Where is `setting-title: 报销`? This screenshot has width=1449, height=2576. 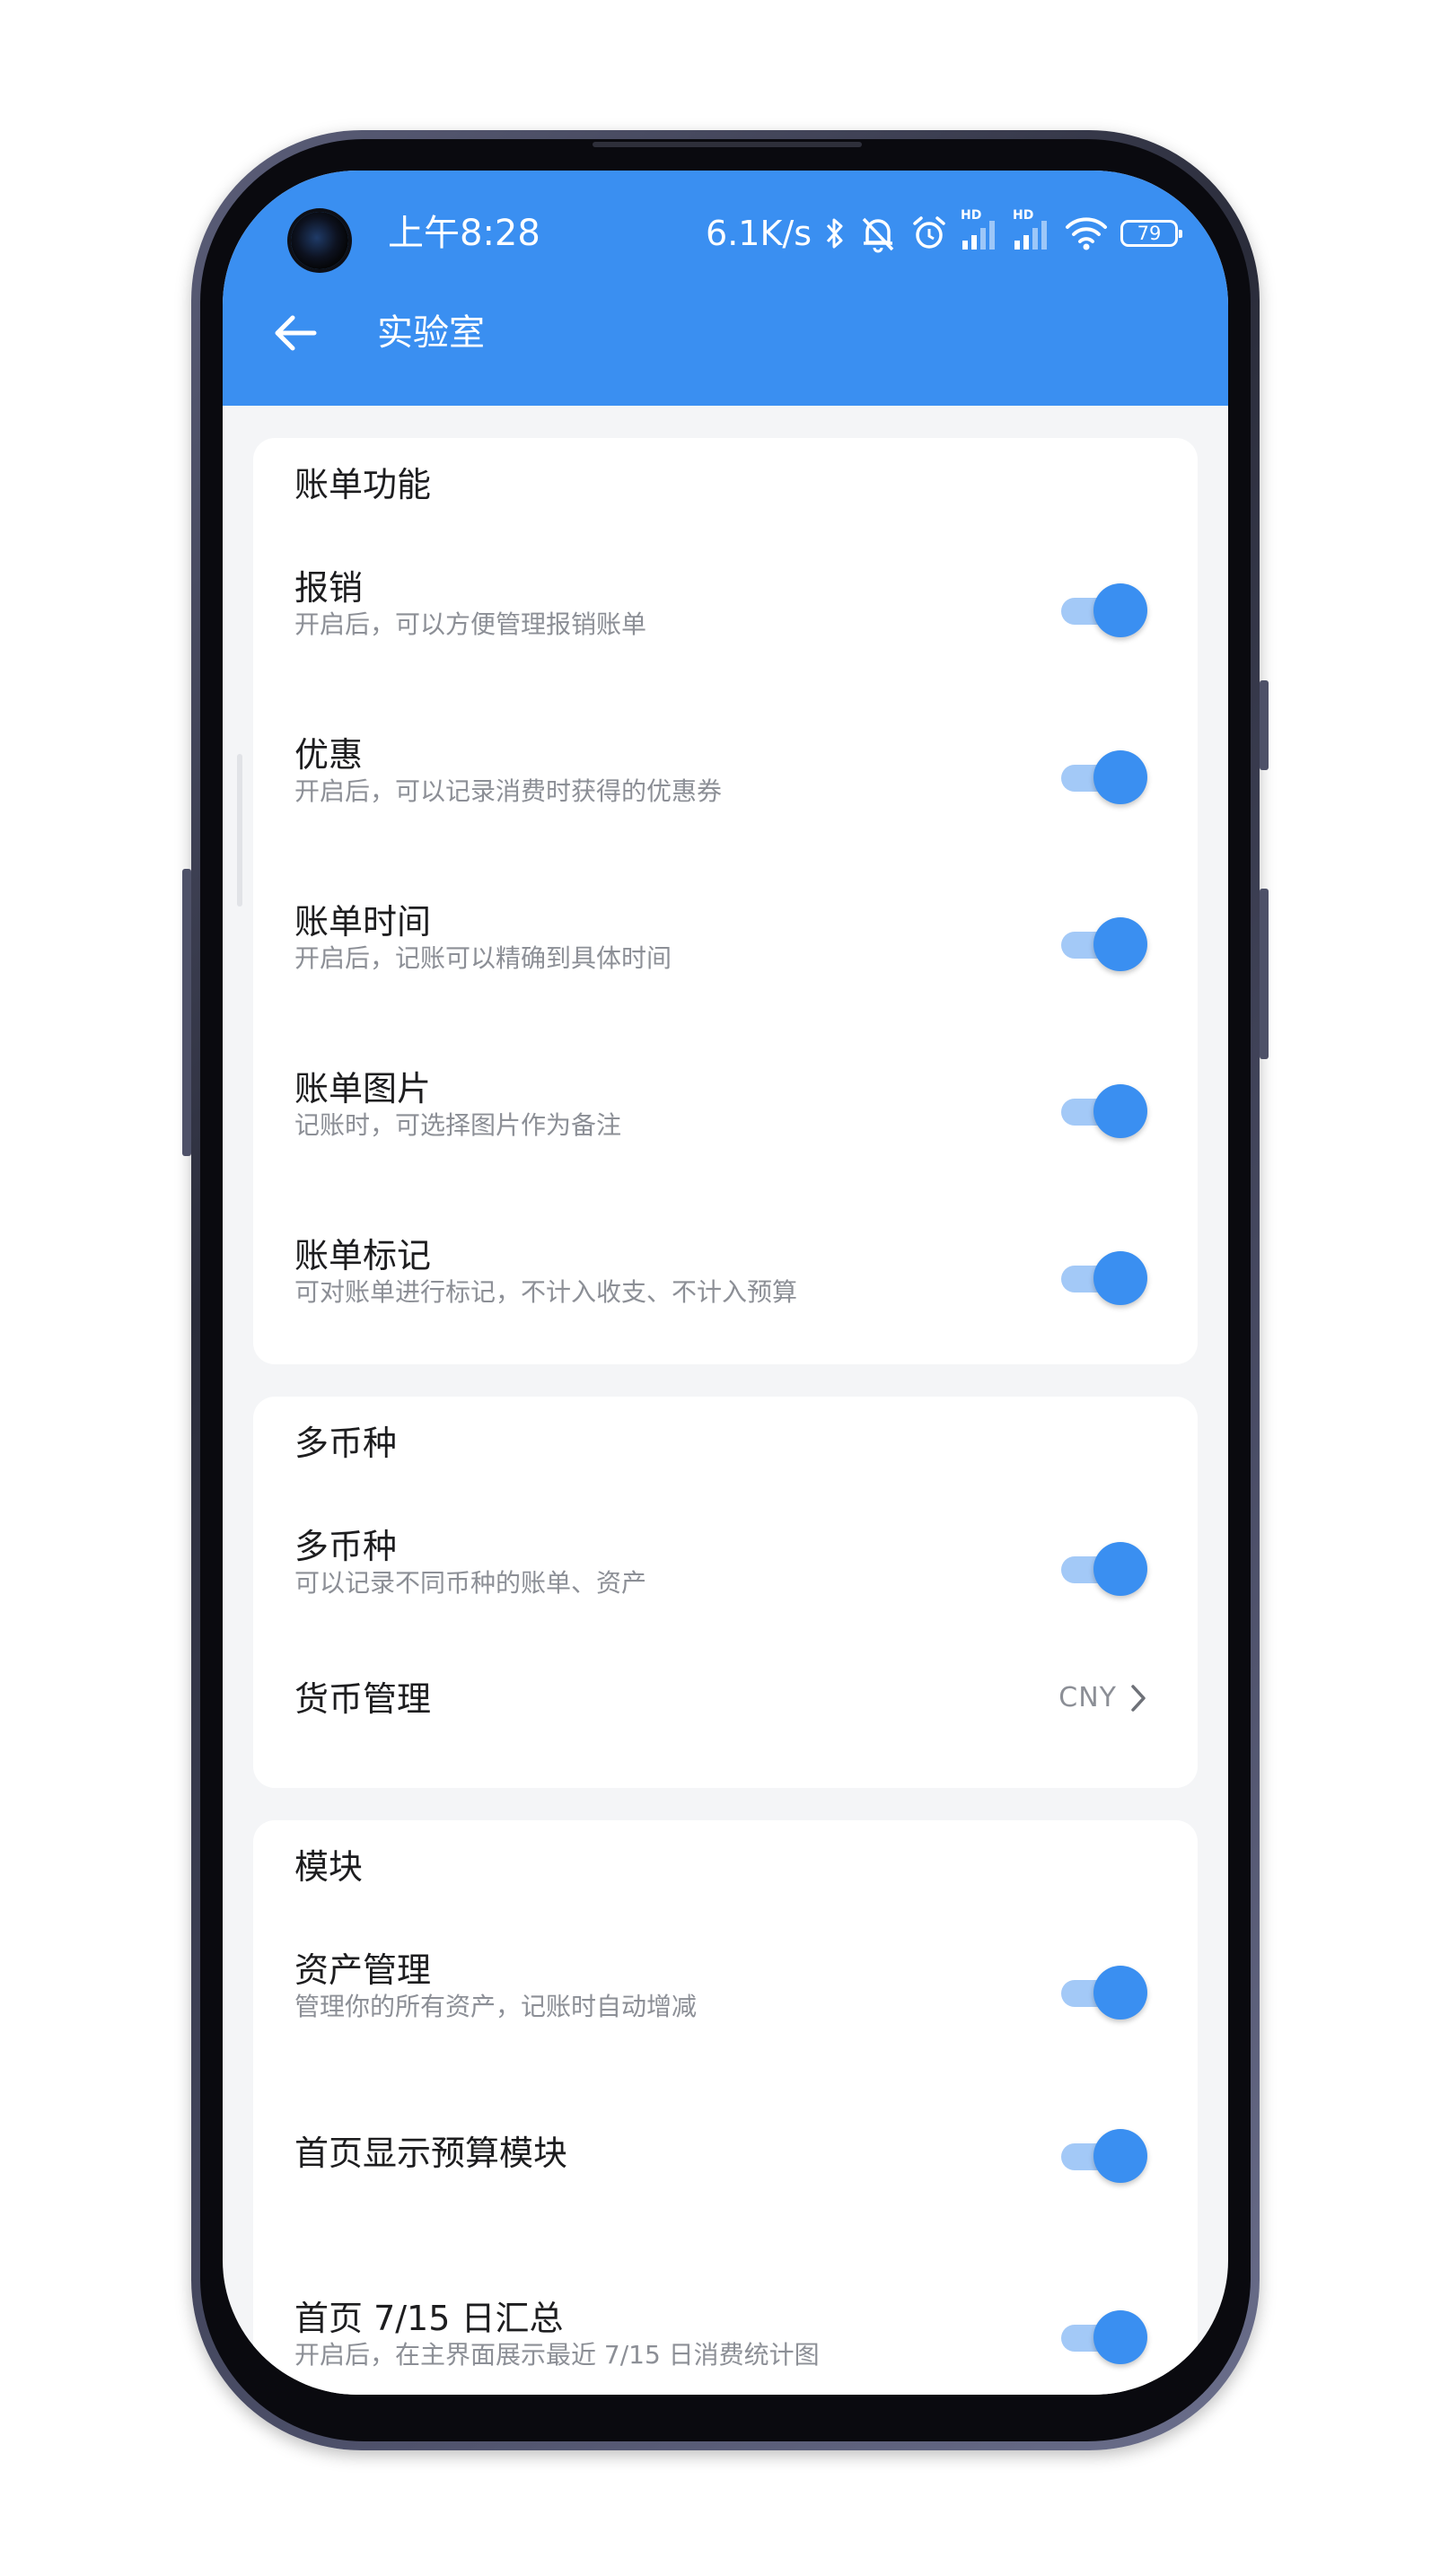 setting-title: 报销 is located at coordinates (329, 588).